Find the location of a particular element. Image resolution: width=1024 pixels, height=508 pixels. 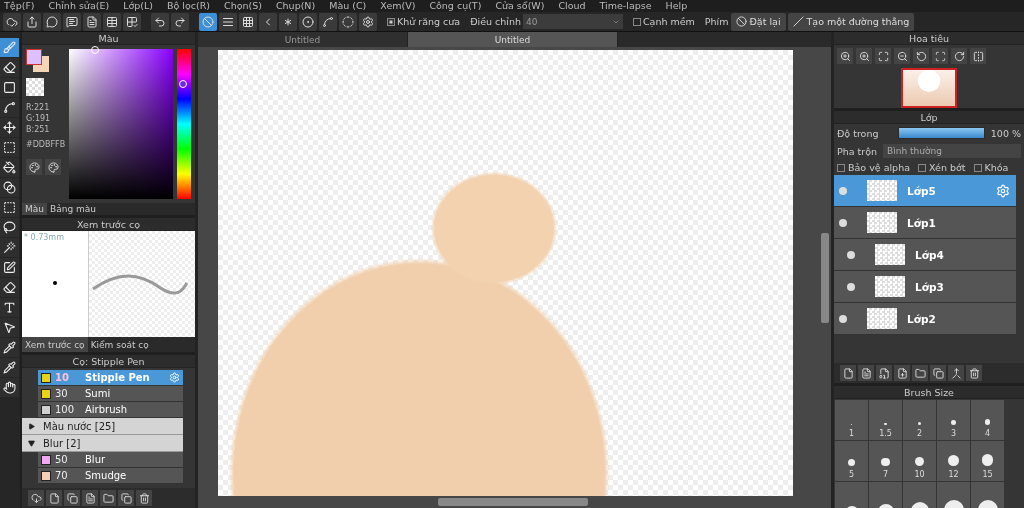

grid-edit-icon is located at coordinates (132, 21).